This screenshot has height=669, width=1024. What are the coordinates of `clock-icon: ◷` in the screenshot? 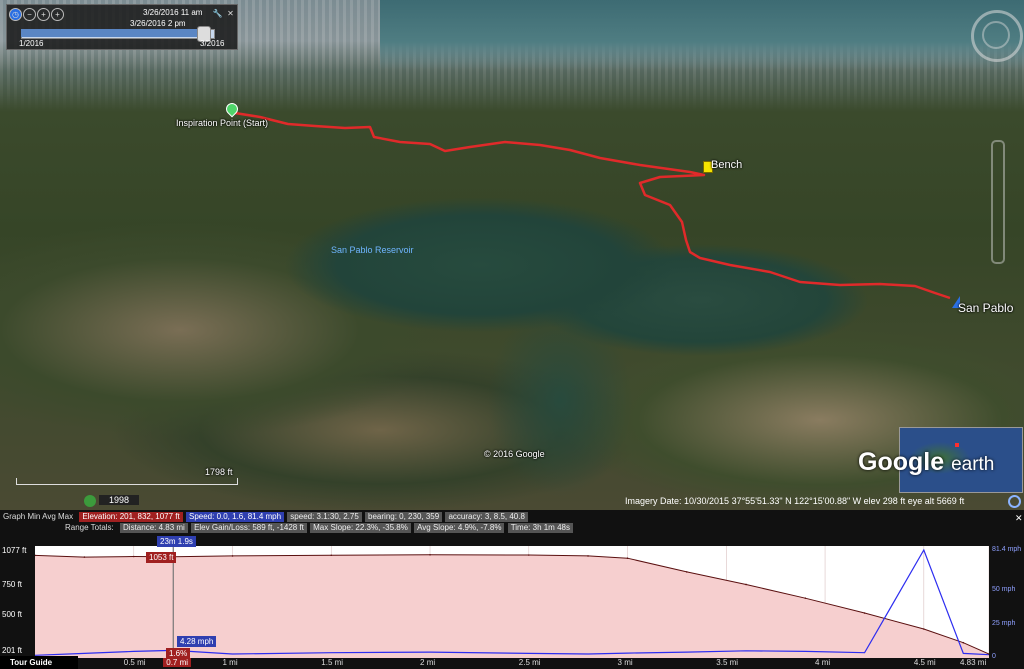 It's located at (15, 14).